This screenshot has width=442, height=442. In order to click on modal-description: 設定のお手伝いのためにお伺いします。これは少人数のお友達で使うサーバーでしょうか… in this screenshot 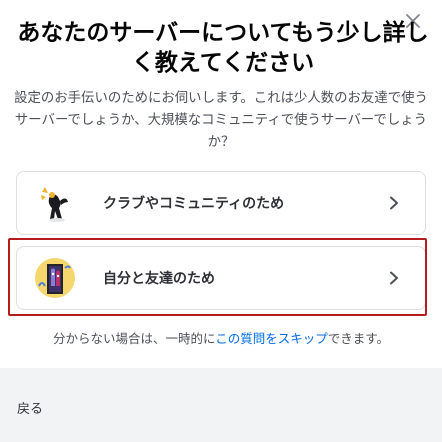, I will do `click(221, 120)`.